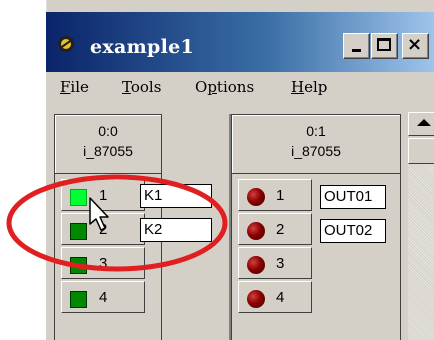  Describe the element at coordinates (421, 151) in the screenshot. I see `scroll-thumb` at that location.